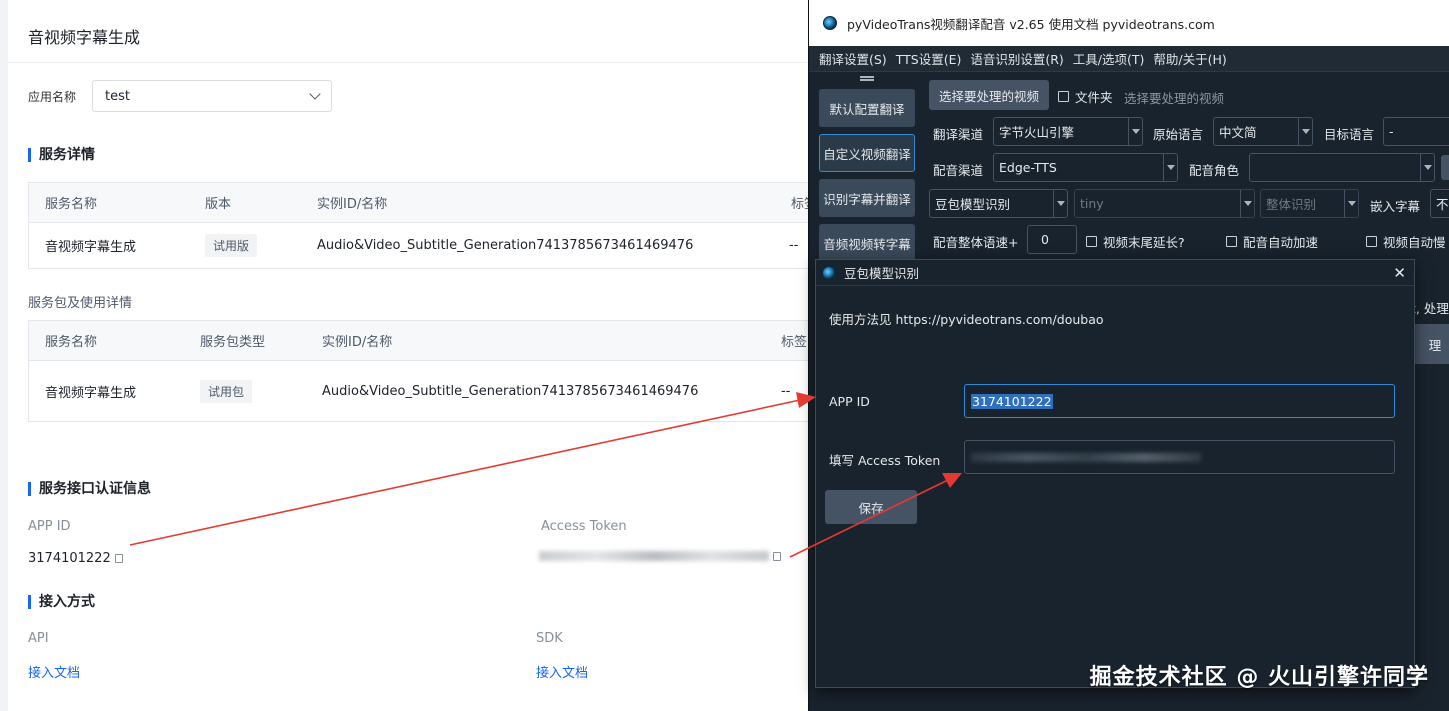  Describe the element at coordinates (1028, 167) in the screenshot. I see `dub-channel-value: Edge-TTS` at that location.